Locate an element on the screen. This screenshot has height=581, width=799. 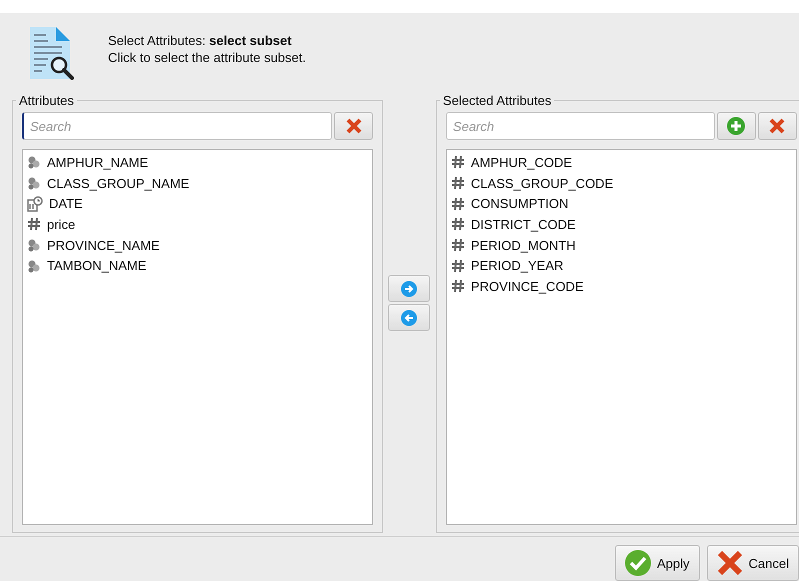
attribute-name: CONSUMPTION is located at coordinates (519, 204).